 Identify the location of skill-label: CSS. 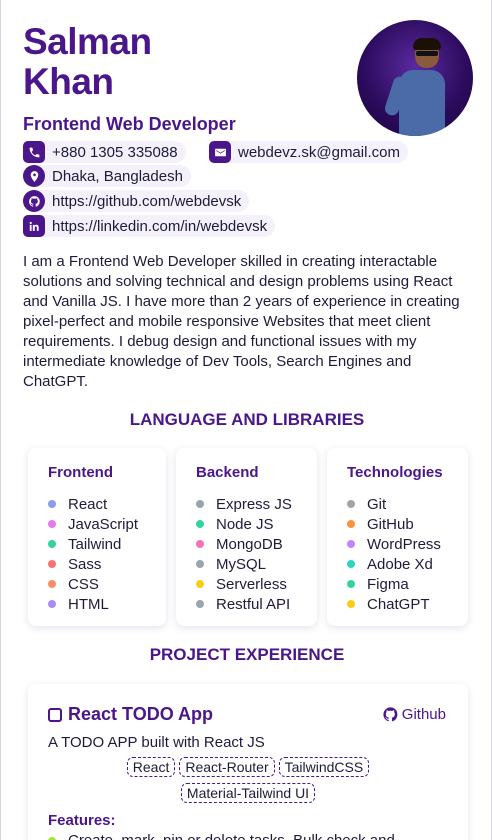
(83, 584).